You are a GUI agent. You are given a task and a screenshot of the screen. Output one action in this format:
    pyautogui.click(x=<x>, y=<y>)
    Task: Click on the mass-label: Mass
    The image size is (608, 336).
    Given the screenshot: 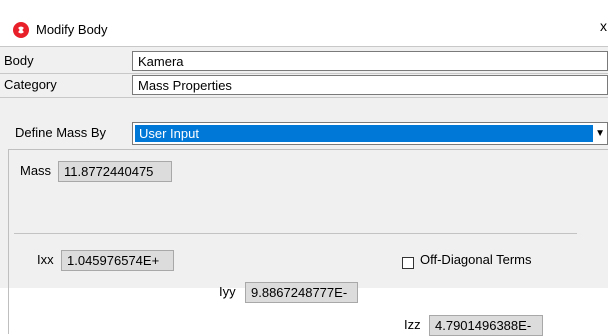 What is the action you would take?
    pyautogui.click(x=36, y=170)
    